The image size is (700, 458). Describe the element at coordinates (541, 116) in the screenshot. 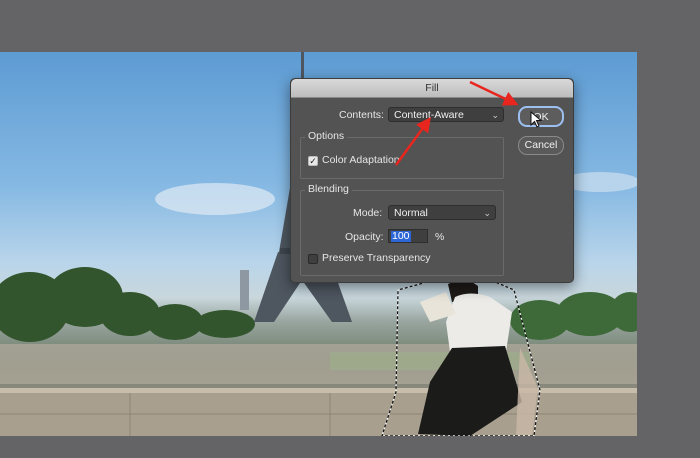

I see `ok-button: OK` at that location.